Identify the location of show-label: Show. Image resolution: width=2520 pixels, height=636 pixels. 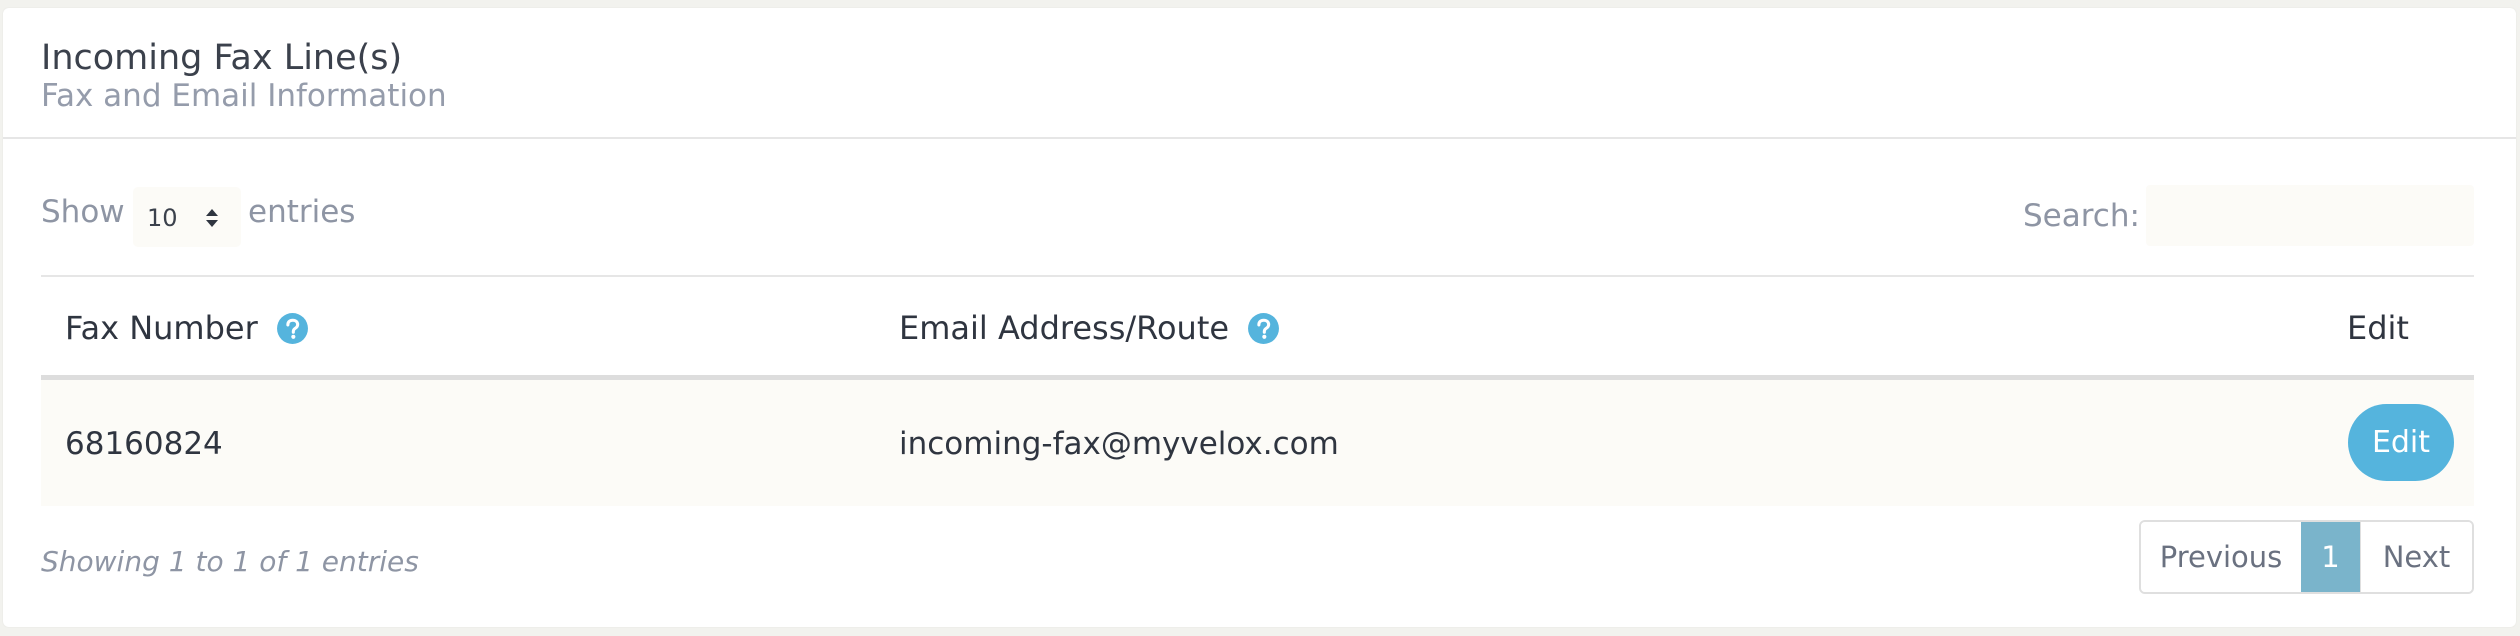
(83, 212).